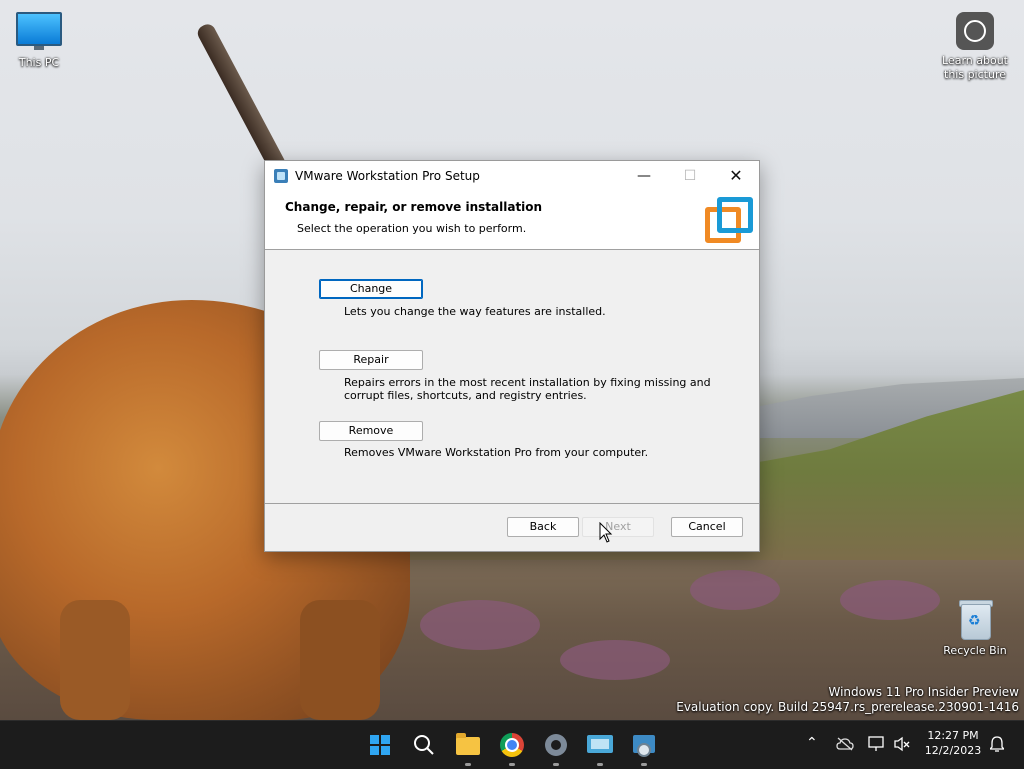 The width and height of the screenshot is (1024, 772). I want to click on close-button: ✕, so click(736, 176).